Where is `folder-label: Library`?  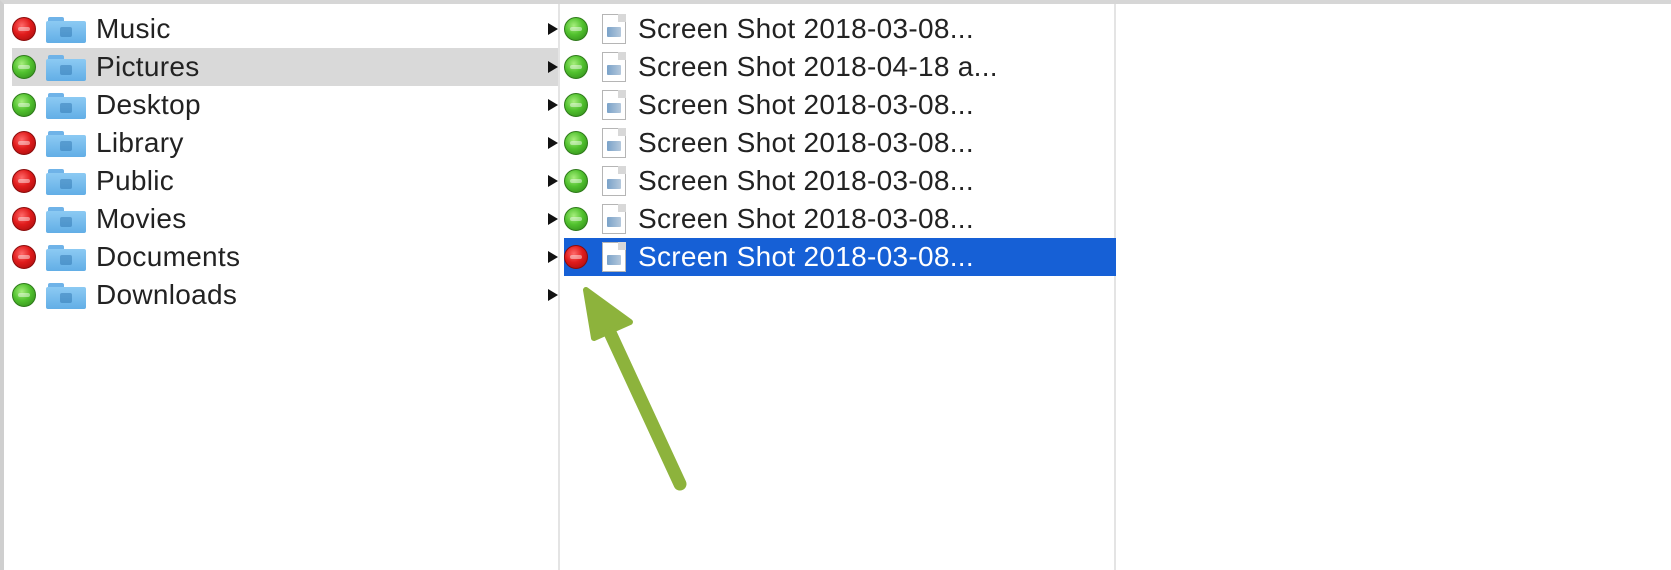 folder-label: Library is located at coordinates (140, 142).